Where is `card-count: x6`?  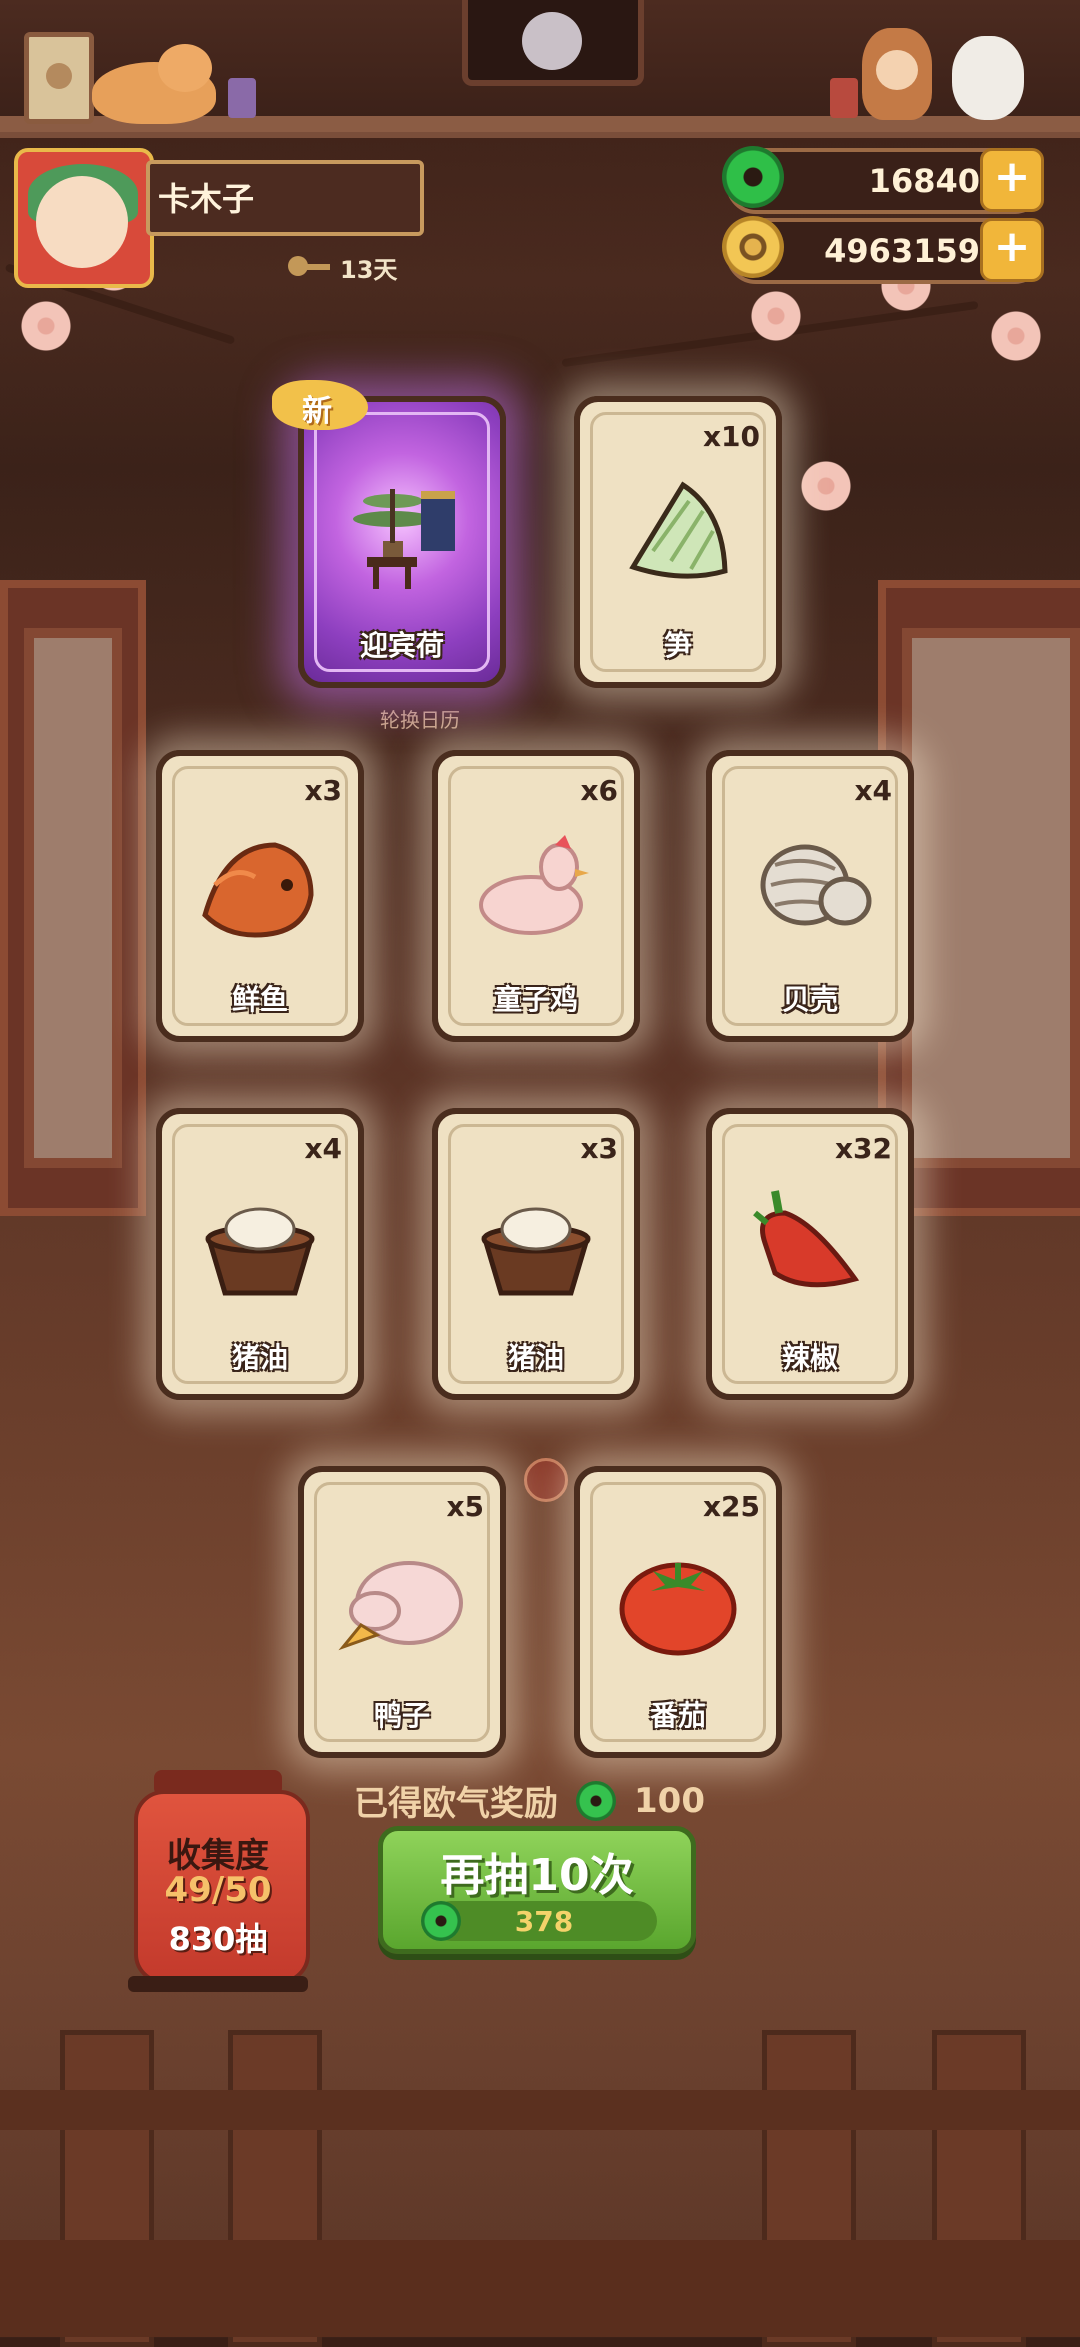 card-count: x6 is located at coordinates (599, 790).